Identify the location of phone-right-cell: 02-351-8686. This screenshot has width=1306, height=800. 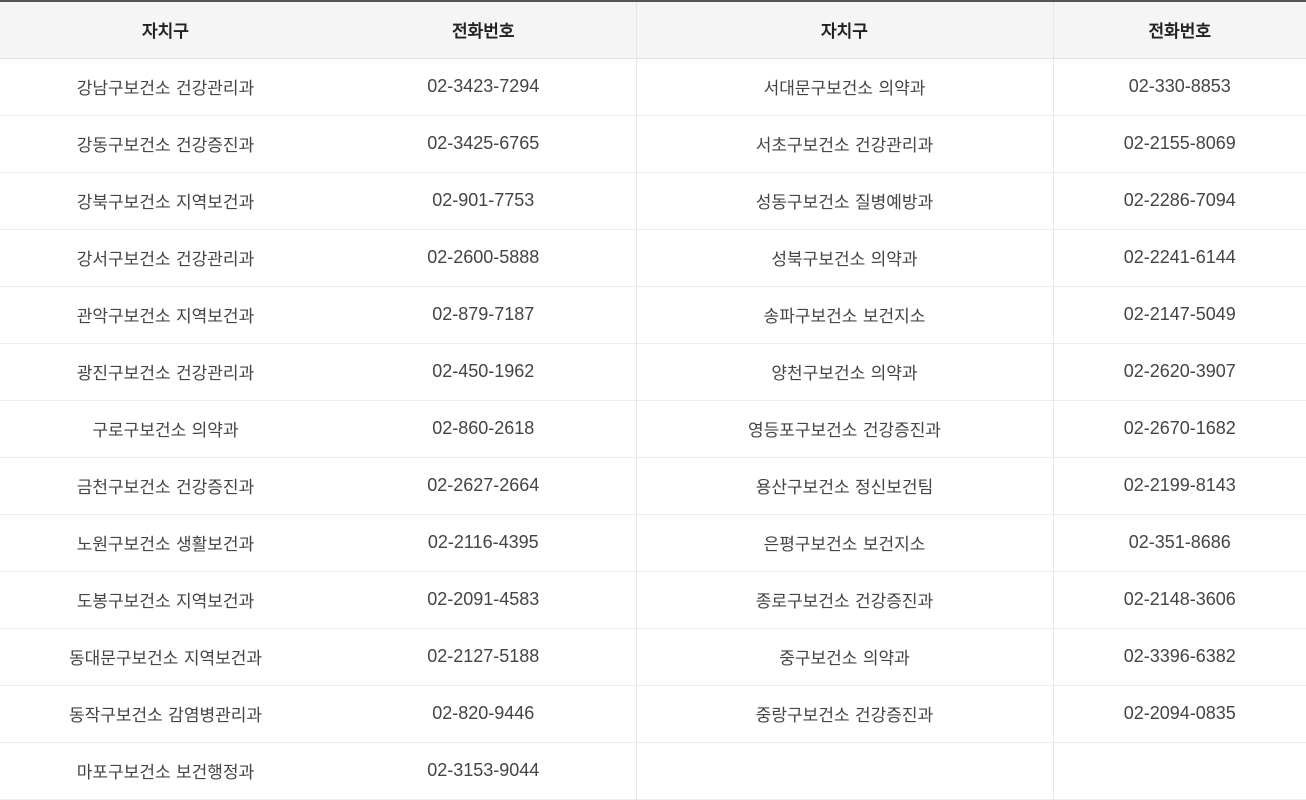
(1179, 543).